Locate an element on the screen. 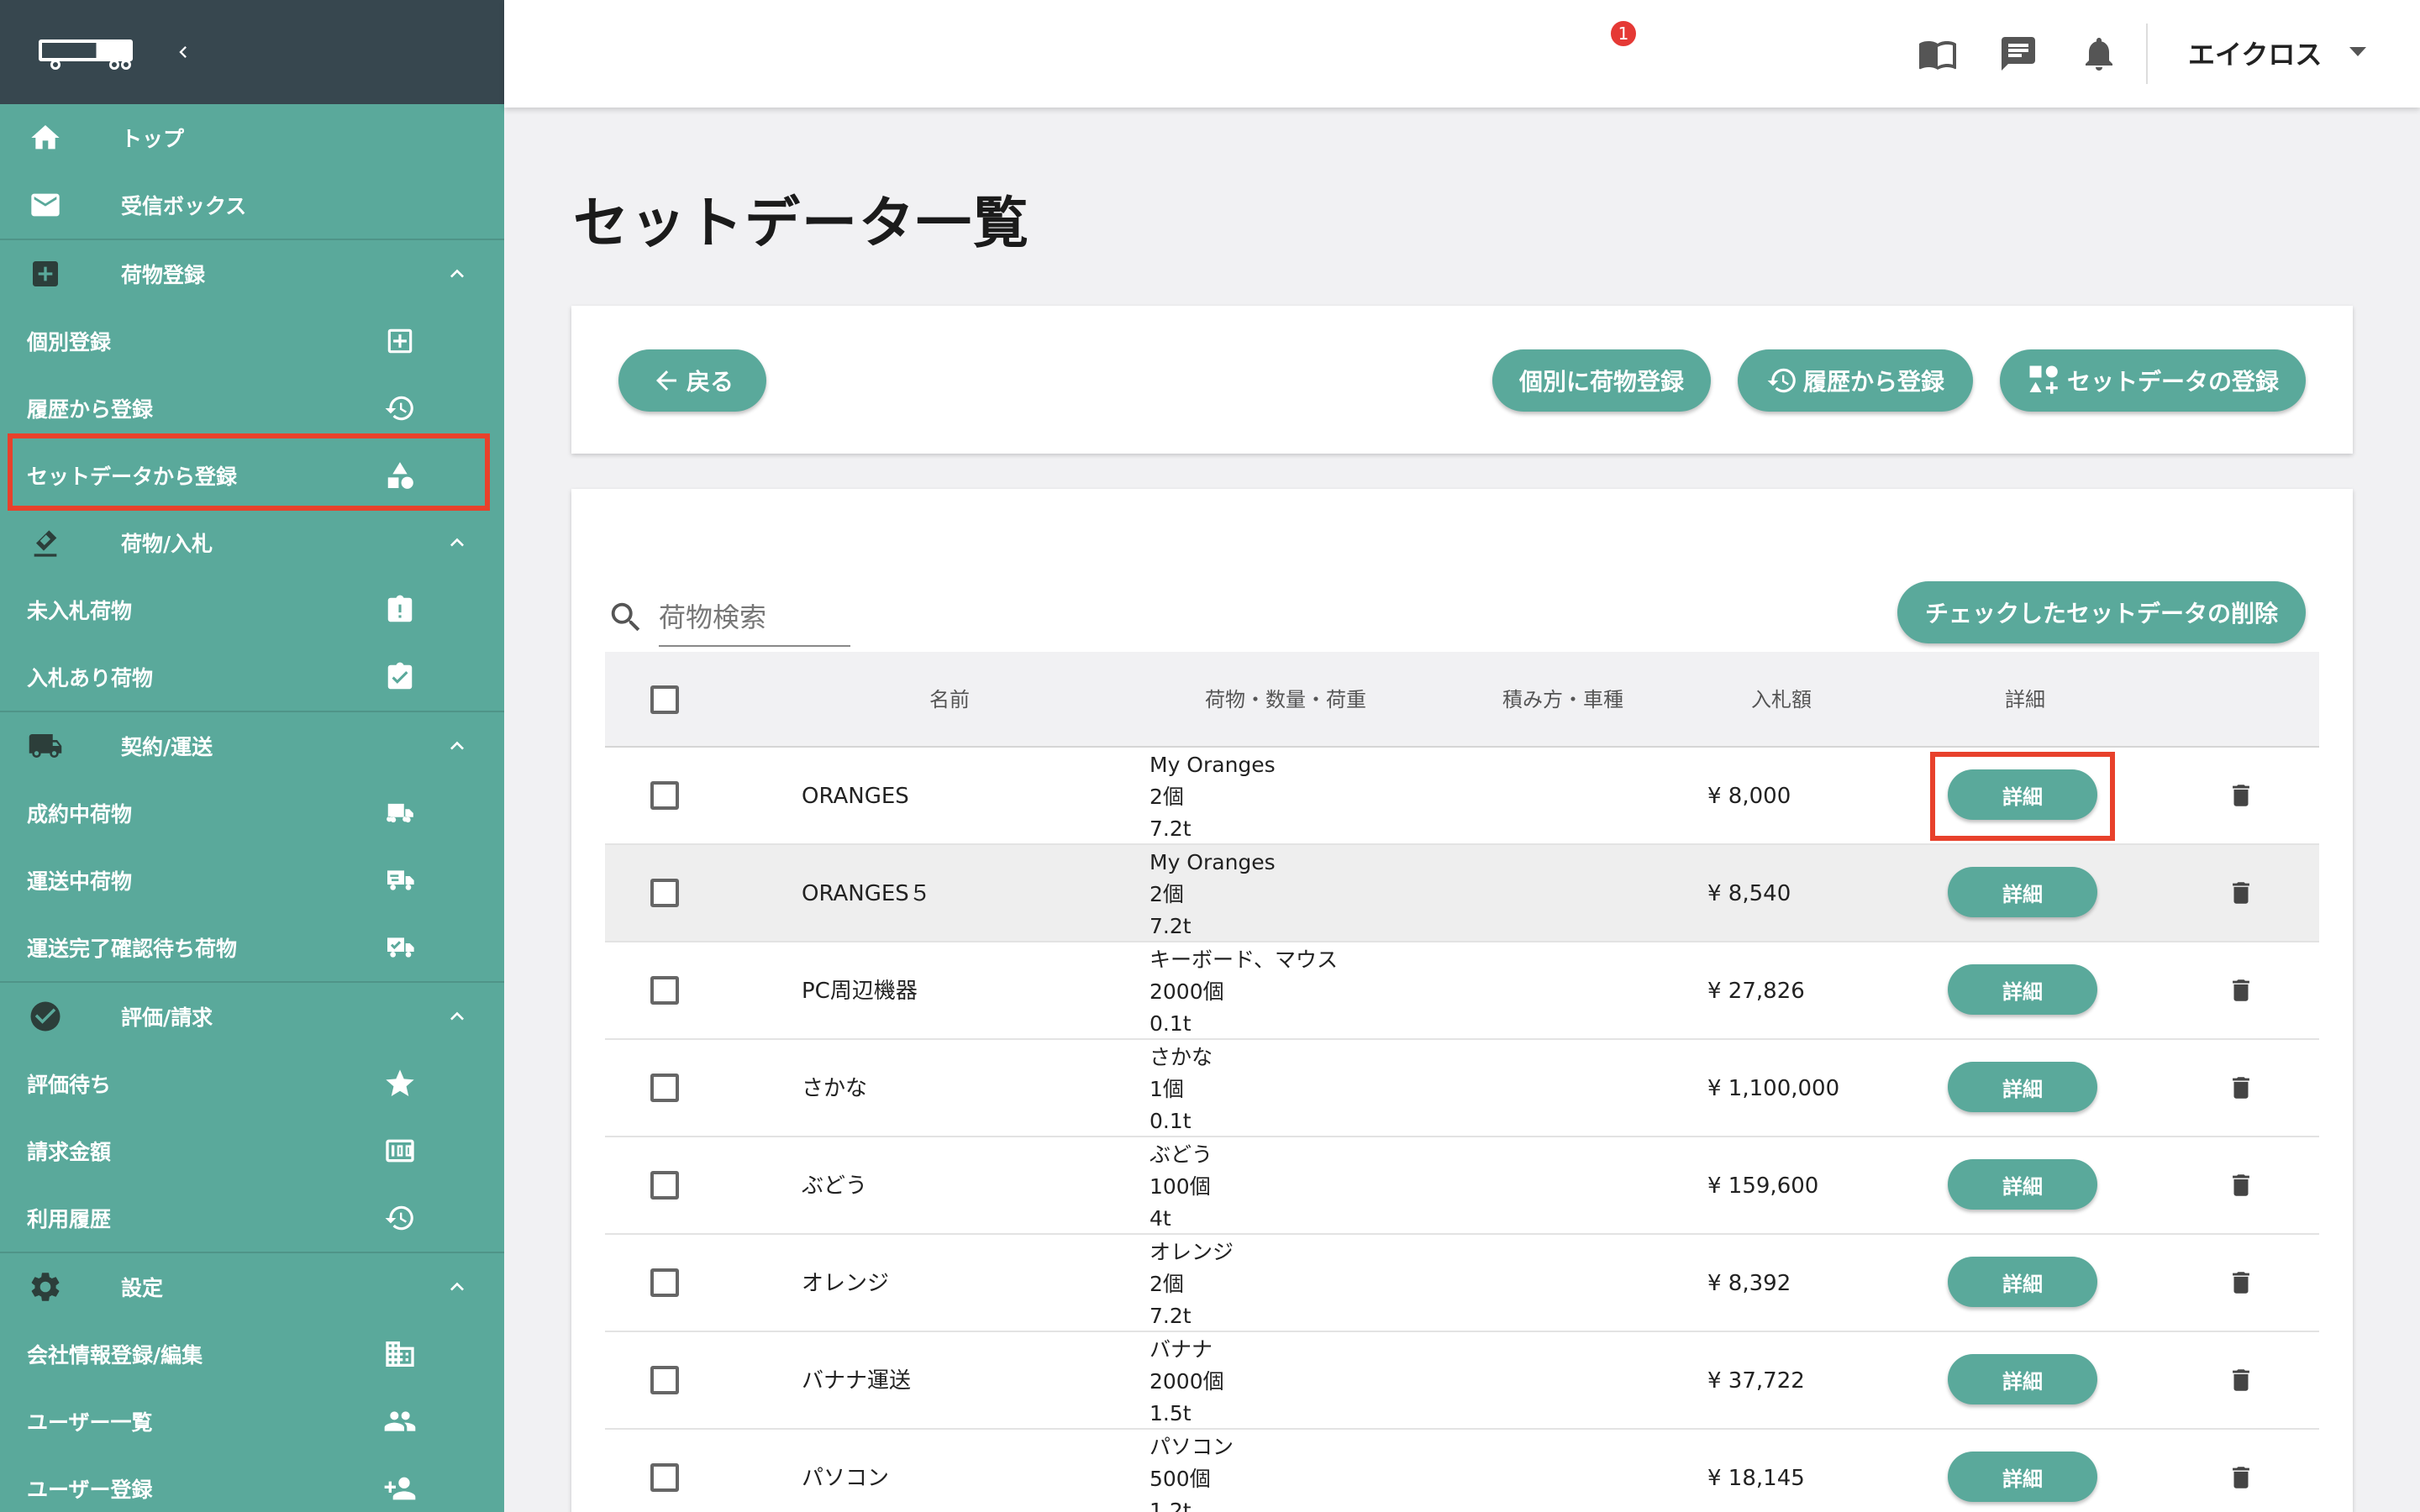 This screenshot has width=2420, height=1512. cargo-qty: 2個 is located at coordinates (1167, 797).